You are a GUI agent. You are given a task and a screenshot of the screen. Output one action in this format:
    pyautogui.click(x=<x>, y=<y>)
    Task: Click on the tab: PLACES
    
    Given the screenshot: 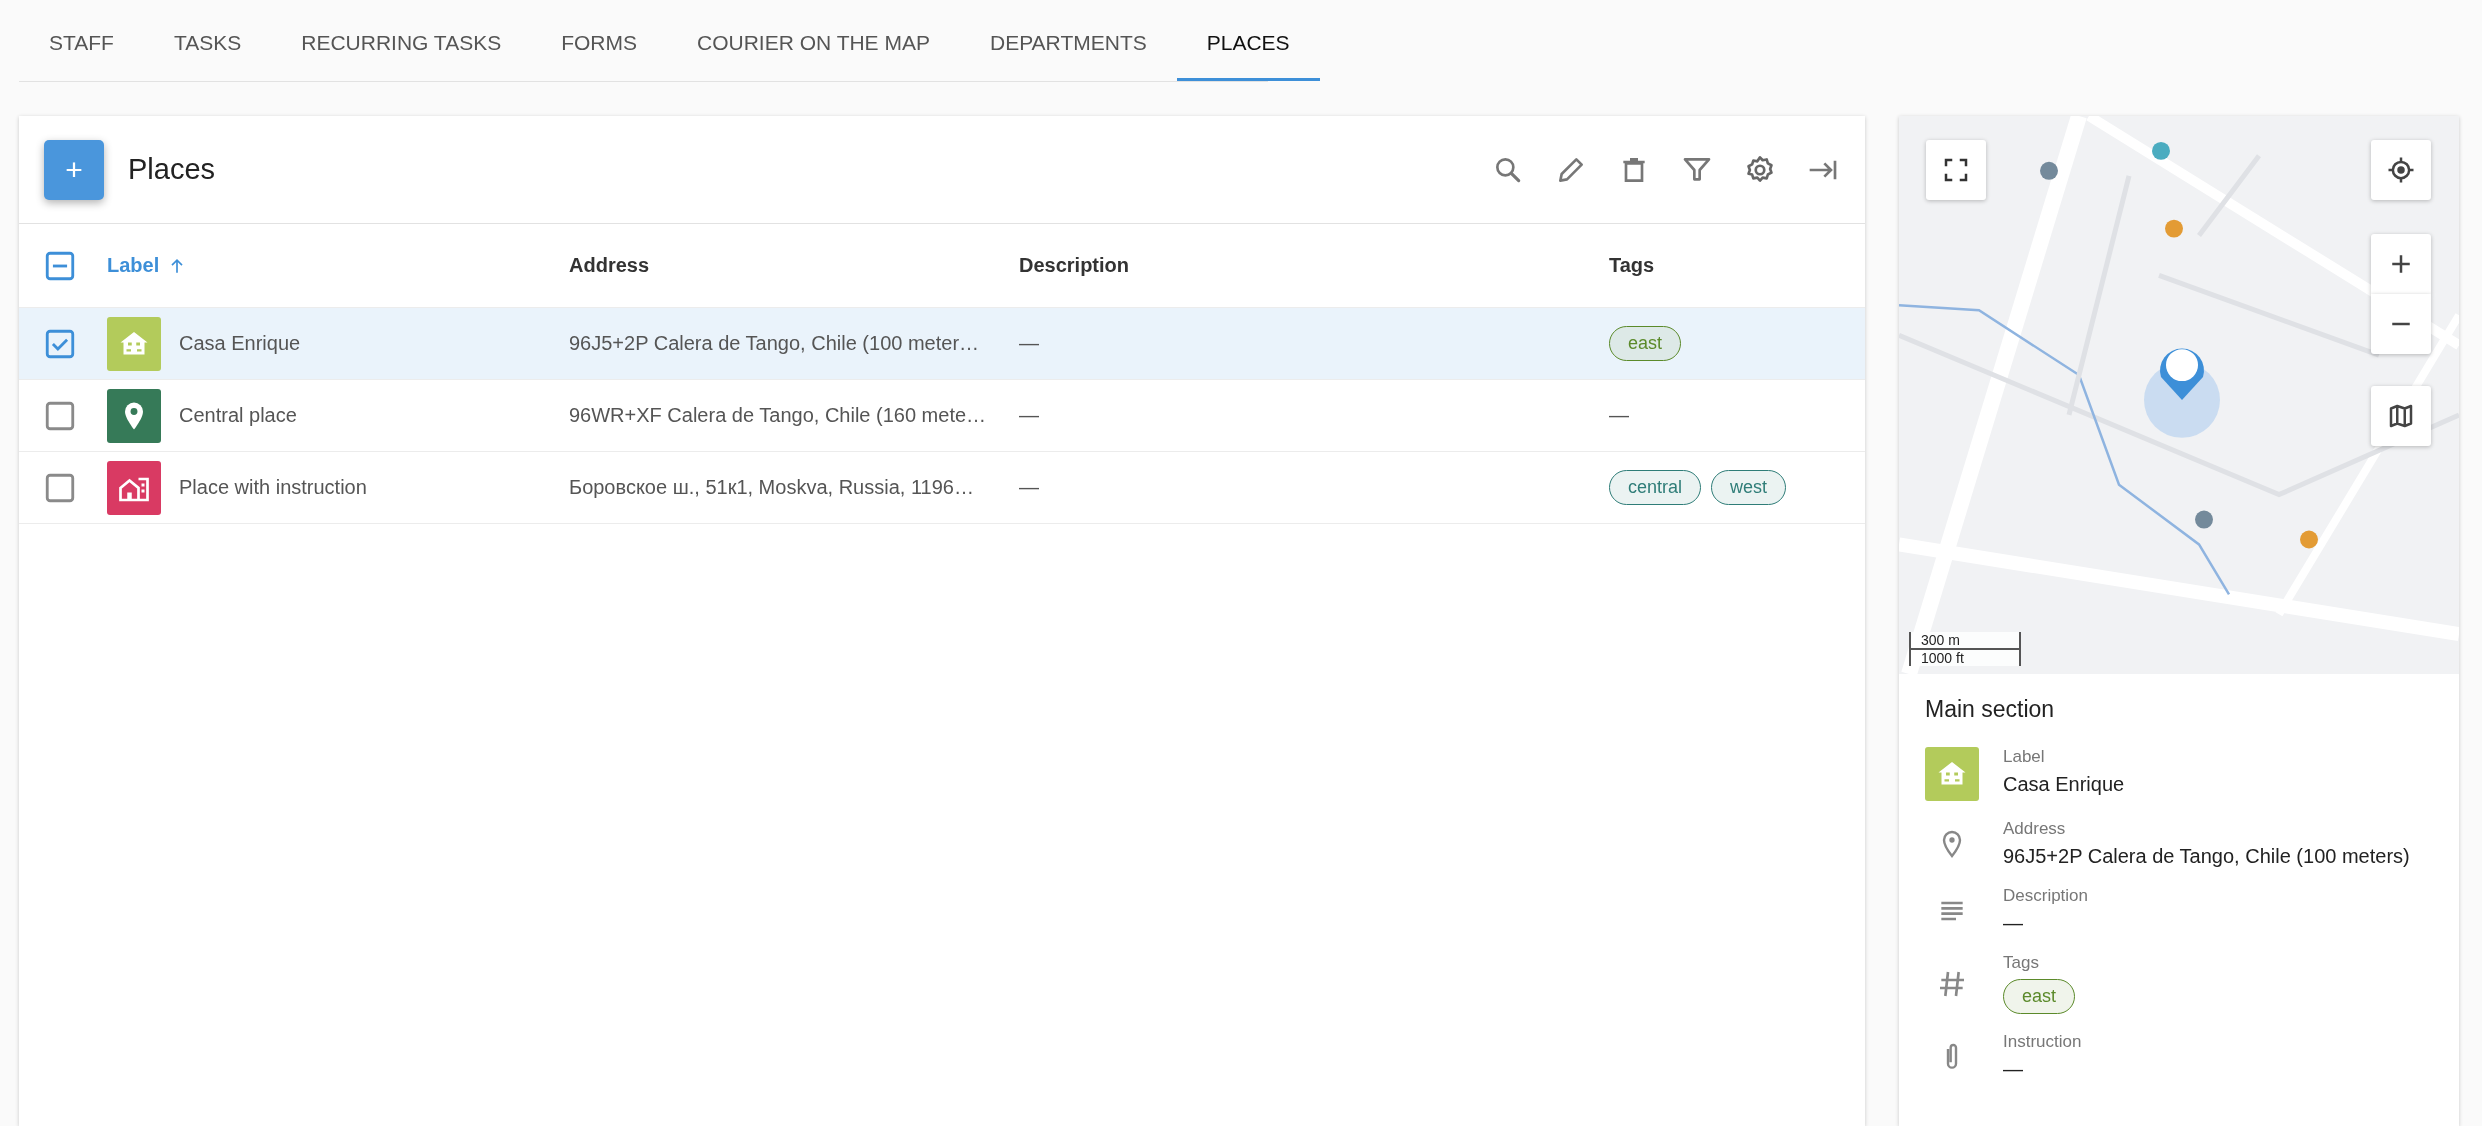 What is the action you would take?
    pyautogui.click(x=1248, y=44)
    